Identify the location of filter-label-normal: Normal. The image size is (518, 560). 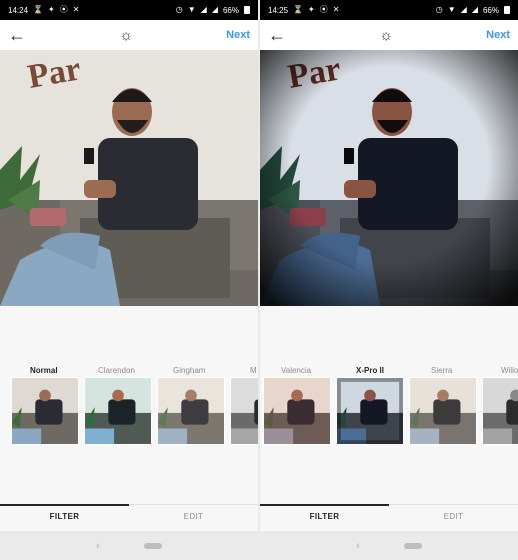
(44, 370).